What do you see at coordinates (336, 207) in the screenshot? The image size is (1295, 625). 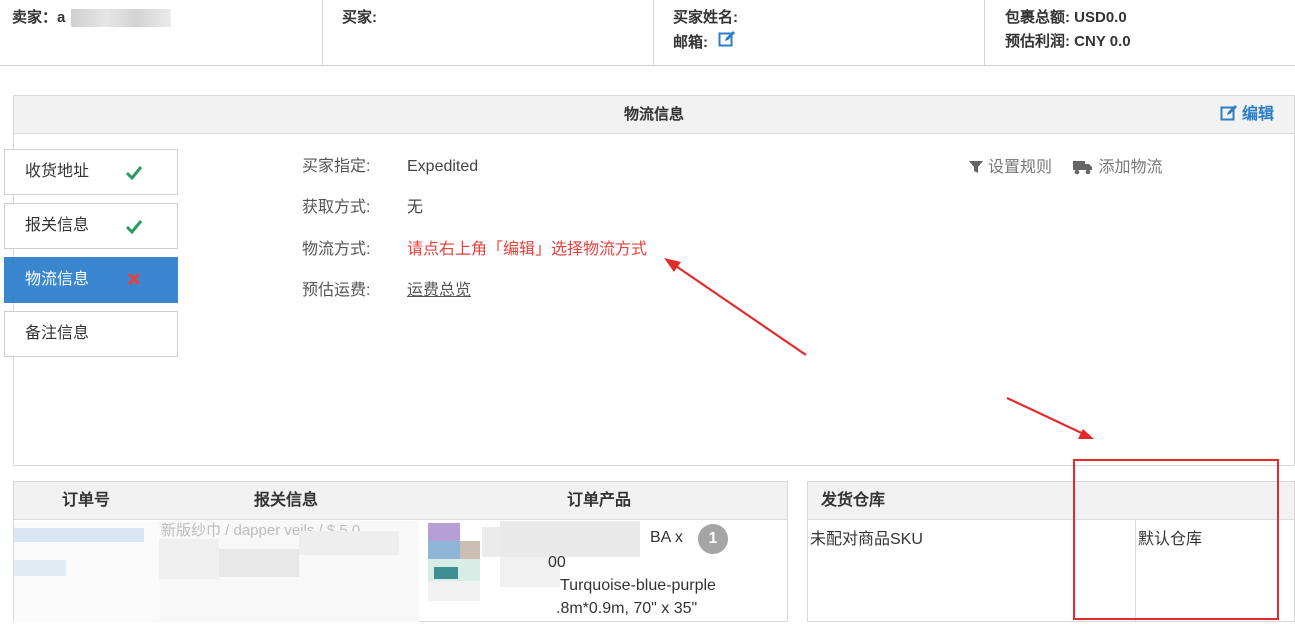 I see `acquire-method-label: 获取方式:` at bounding box center [336, 207].